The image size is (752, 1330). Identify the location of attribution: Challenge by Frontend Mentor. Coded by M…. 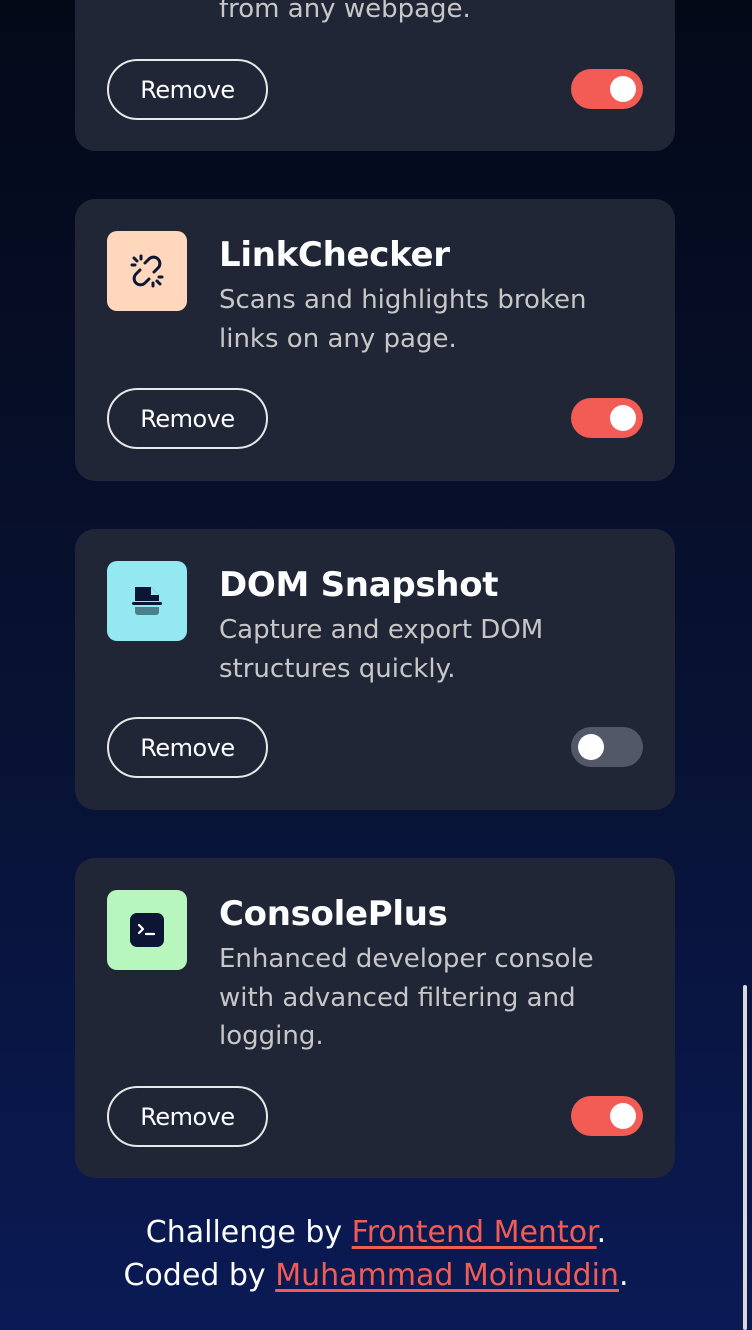
(376, 1254).